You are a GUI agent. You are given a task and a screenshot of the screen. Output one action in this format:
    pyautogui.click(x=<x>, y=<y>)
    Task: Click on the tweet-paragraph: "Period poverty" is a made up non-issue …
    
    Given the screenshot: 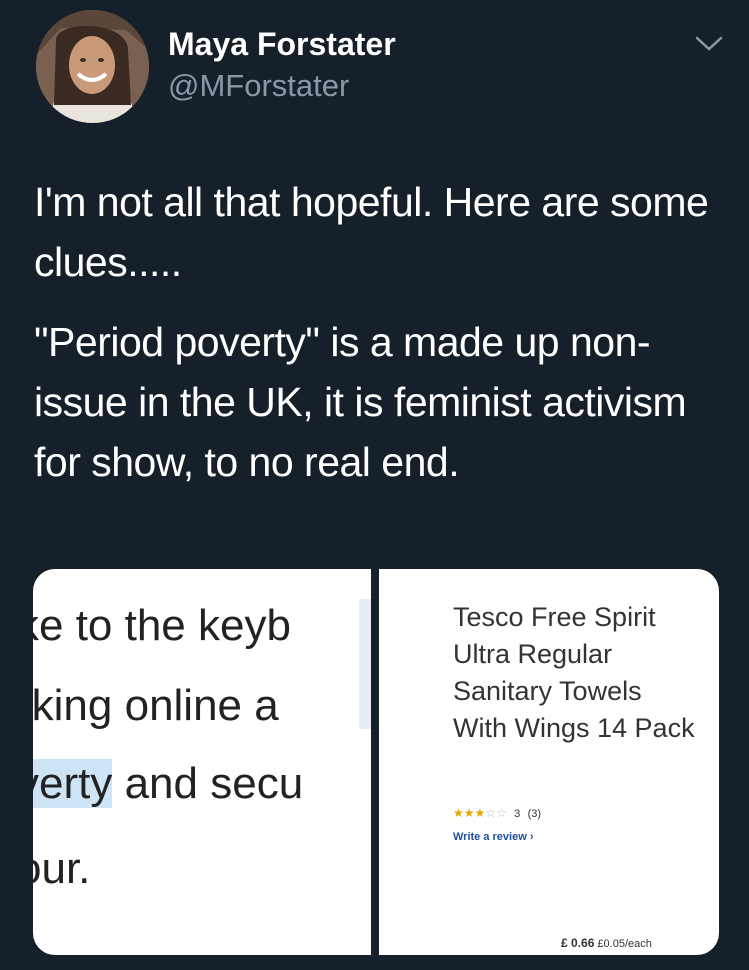 What is the action you would take?
    pyautogui.click(x=360, y=402)
    